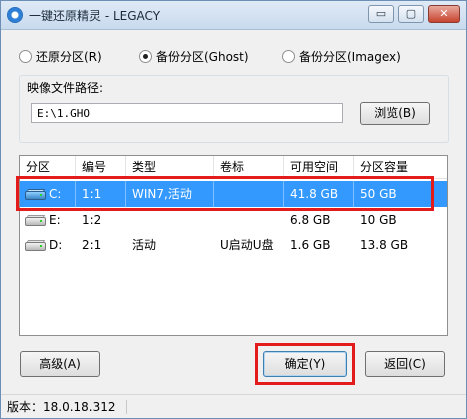  Describe the element at coordinates (310, 245) in the screenshot. I see `cell-free: 1.6 GB` at that location.